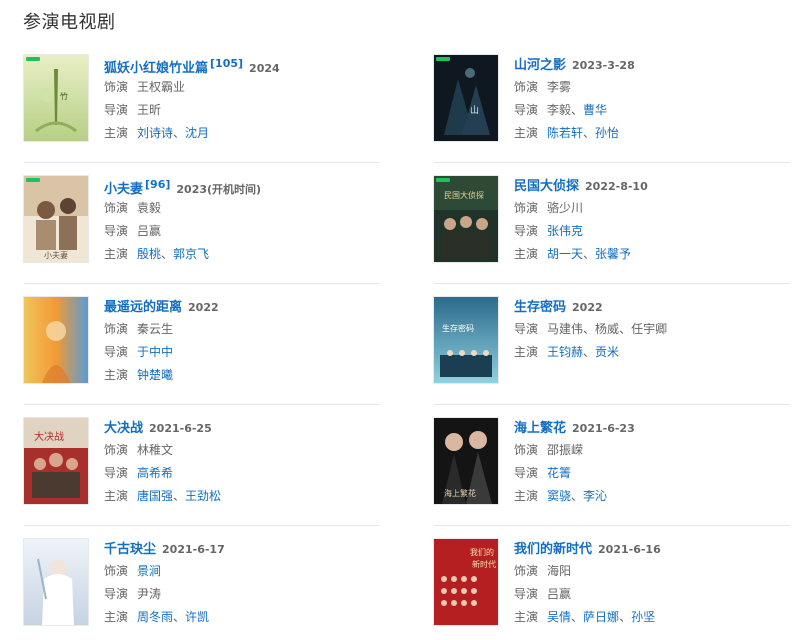  What do you see at coordinates (132, 594) in the screenshot?
I see `director-row: 导演 尹涛` at bounding box center [132, 594].